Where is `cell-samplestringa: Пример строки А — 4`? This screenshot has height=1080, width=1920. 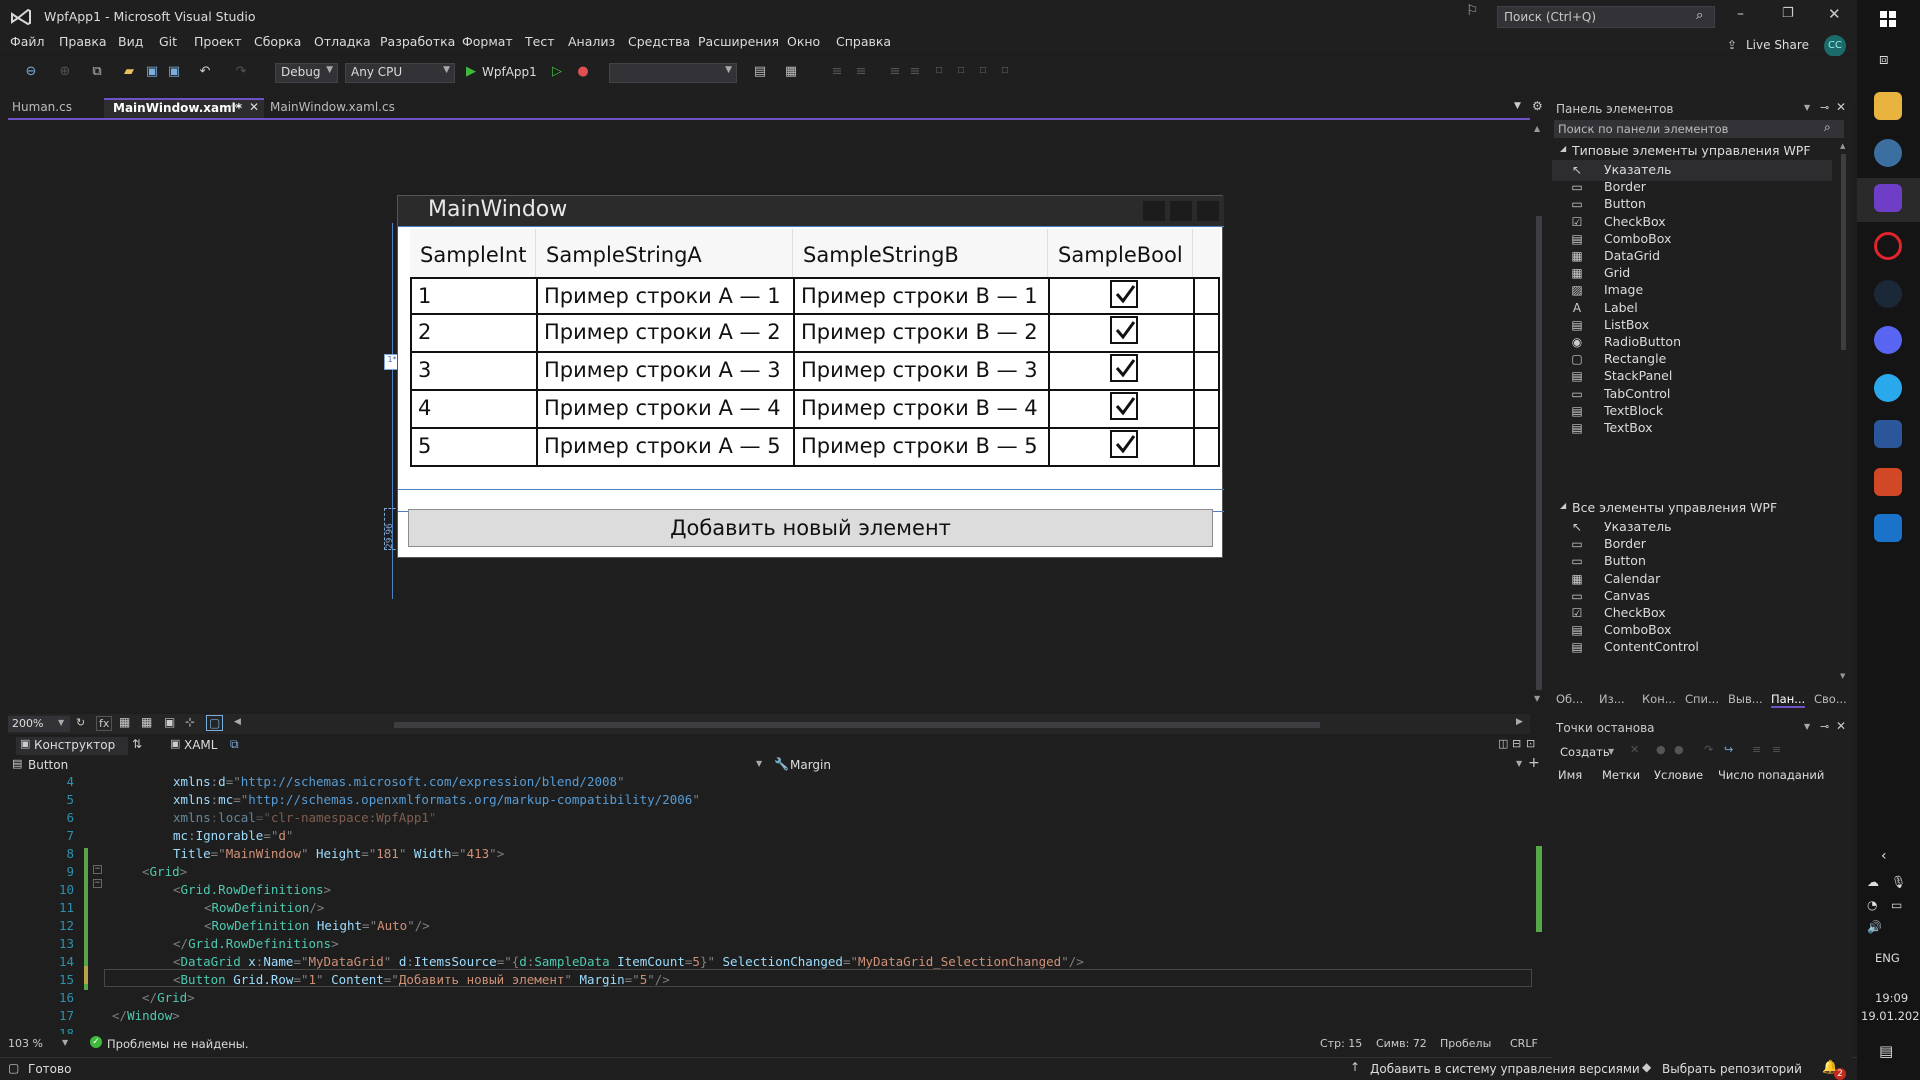 cell-samplestringa: Пример строки А — 4 is located at coordinates (665, 410).